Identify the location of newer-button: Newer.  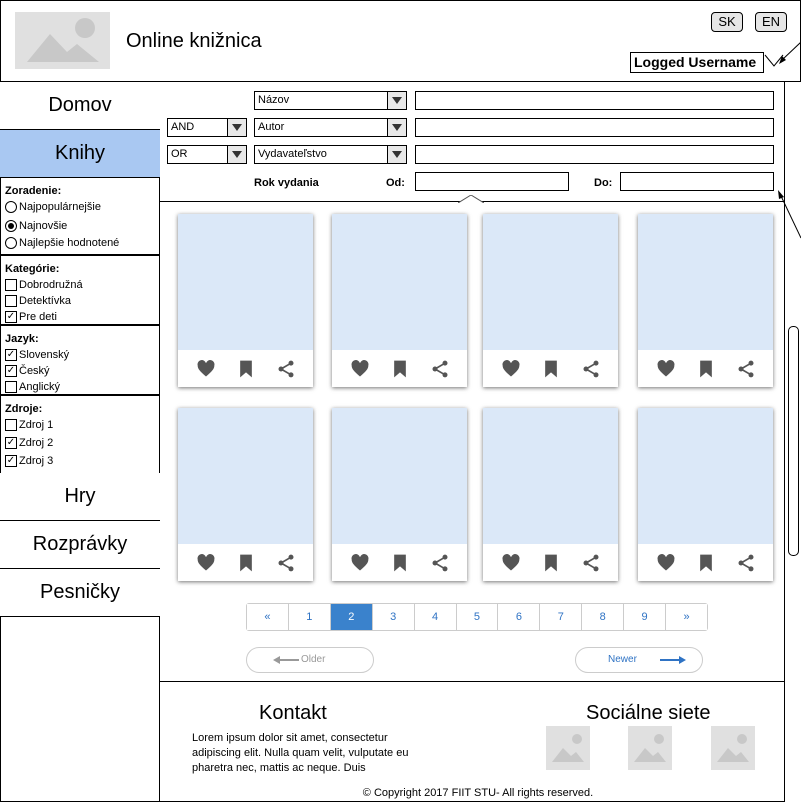
(639, 660).